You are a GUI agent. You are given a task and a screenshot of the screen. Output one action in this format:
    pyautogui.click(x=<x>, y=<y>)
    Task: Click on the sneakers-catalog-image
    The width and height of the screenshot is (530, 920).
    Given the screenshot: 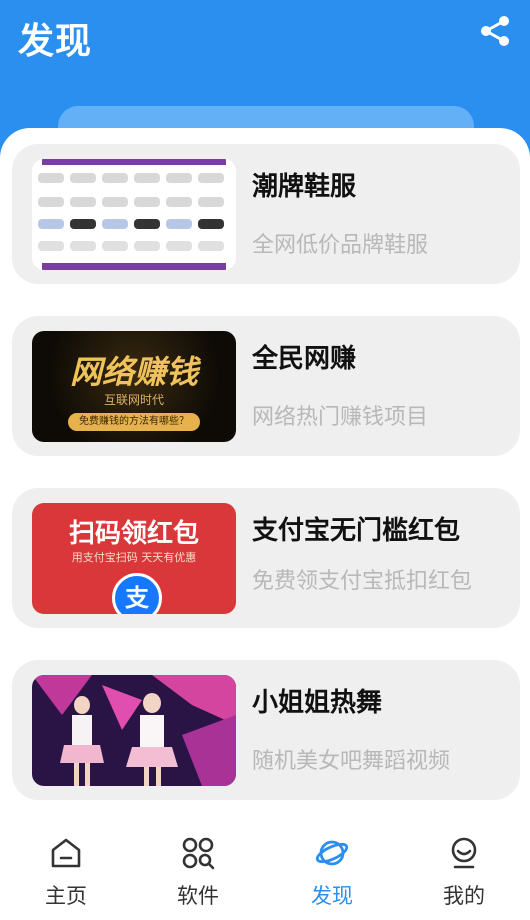 What is the action you would take?
    pyautogui.click(x=134, y=214)
    